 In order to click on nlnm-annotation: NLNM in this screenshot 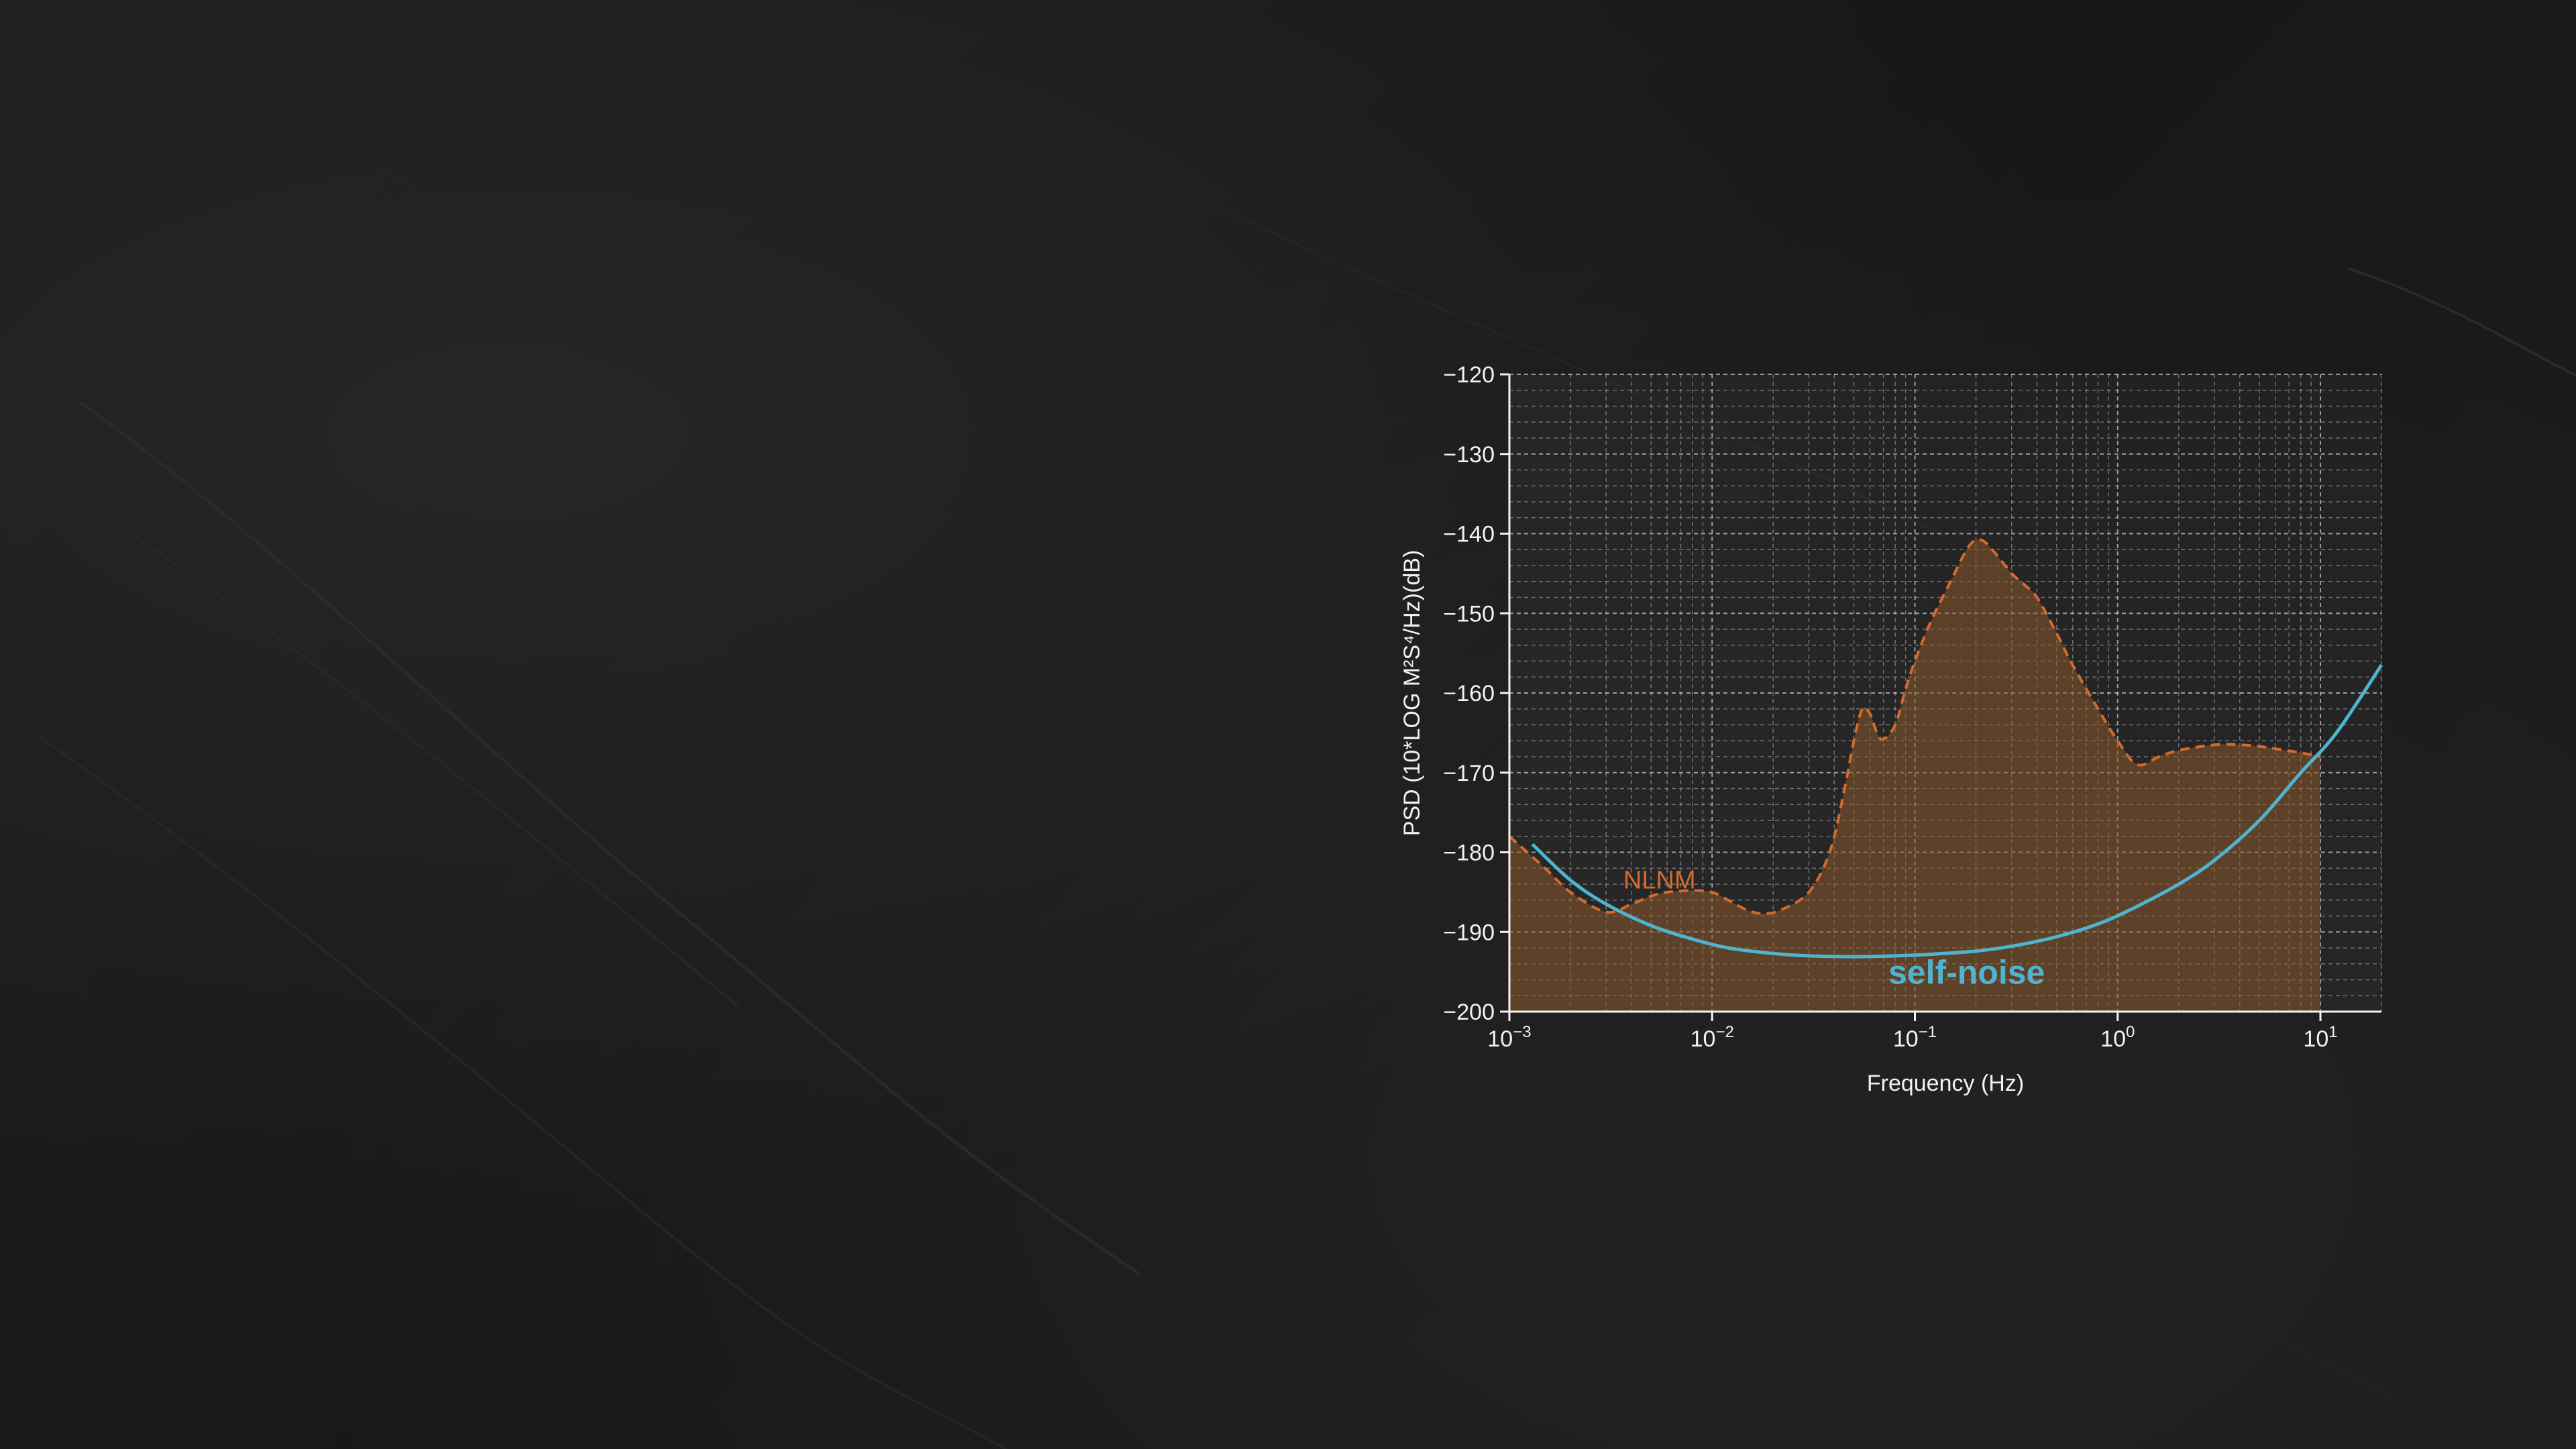, I will do `click(1659, 880)`.